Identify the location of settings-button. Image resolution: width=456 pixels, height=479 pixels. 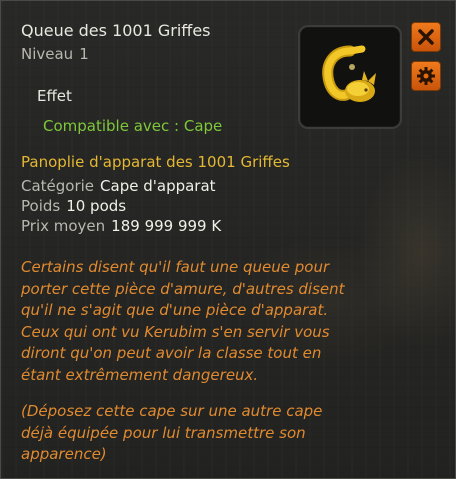
(426, 76).